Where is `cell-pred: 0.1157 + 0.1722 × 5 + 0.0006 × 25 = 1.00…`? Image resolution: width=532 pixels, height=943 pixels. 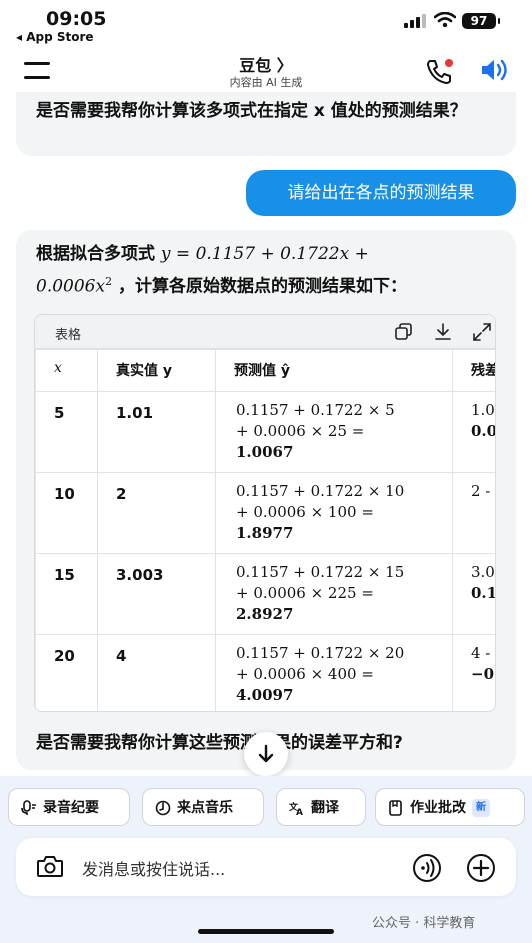 cell-pred: 0.1157 + 0.1722 × 5 + 0.0006 × 25 = 1.00… is located at coordinates (334, 432).